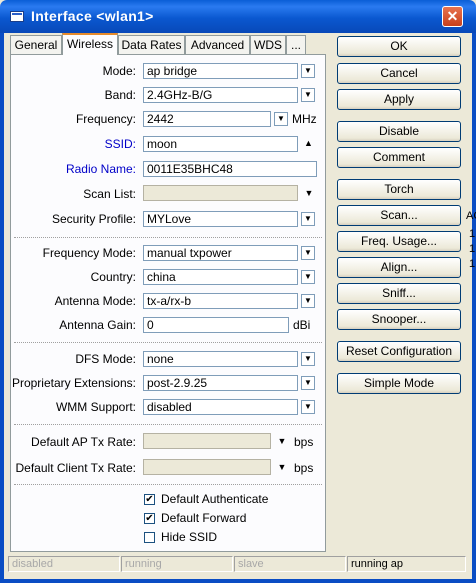 The image size is (476, 583). Describe the element at coordinates (95, 301) in the screenshot. I see `antenna-mode-label: Antenna Mode:` at that location.